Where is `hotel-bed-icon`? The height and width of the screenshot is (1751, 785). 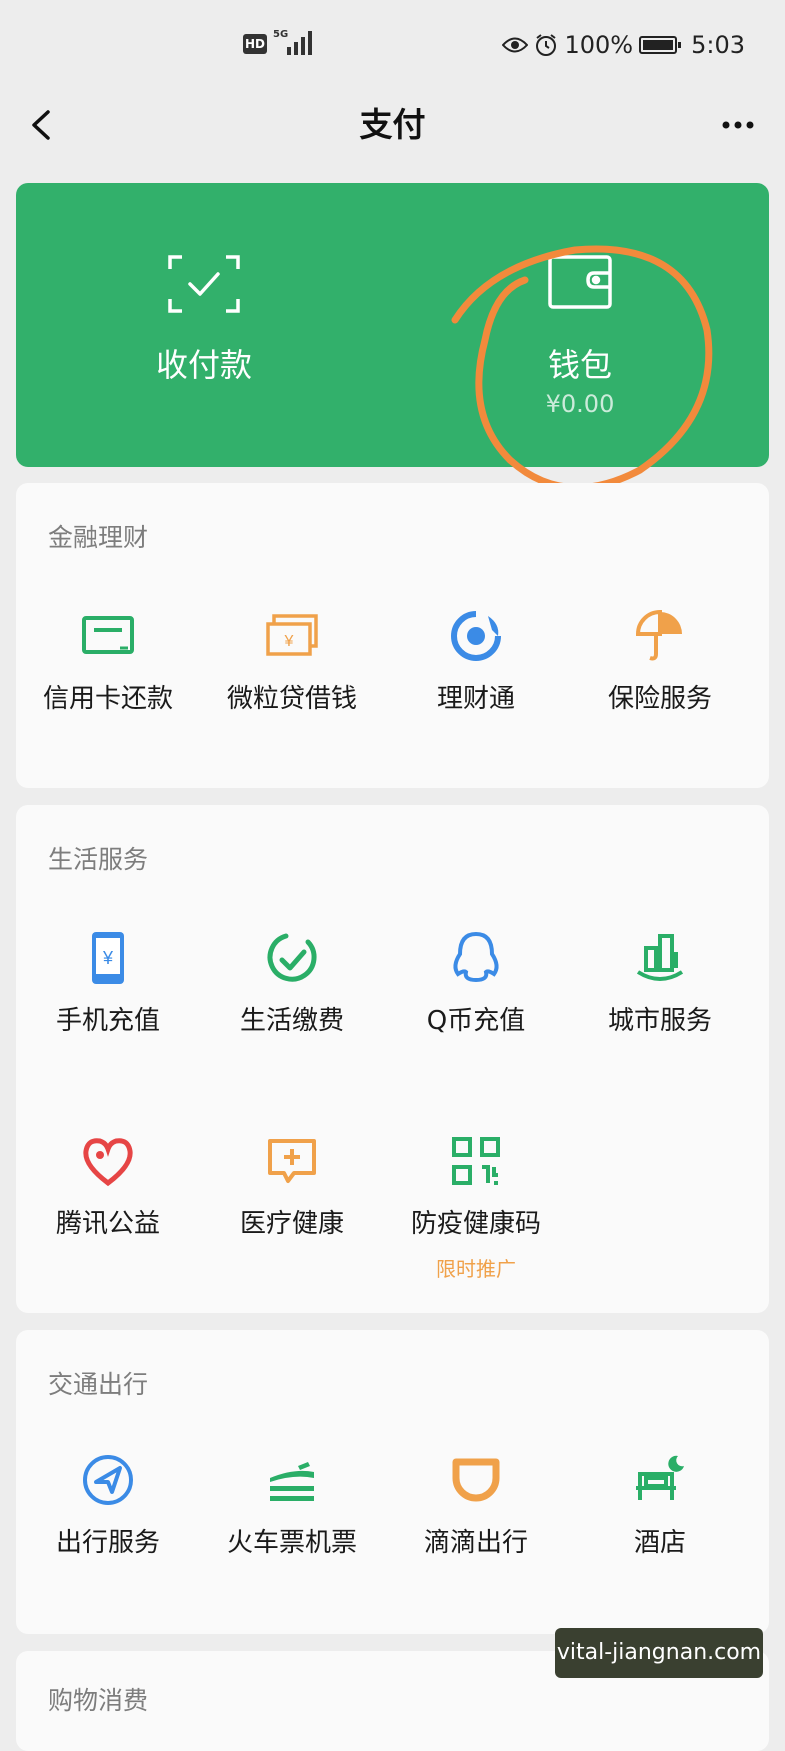 hotel-bed-icon is located at coordinates (660, 1477).